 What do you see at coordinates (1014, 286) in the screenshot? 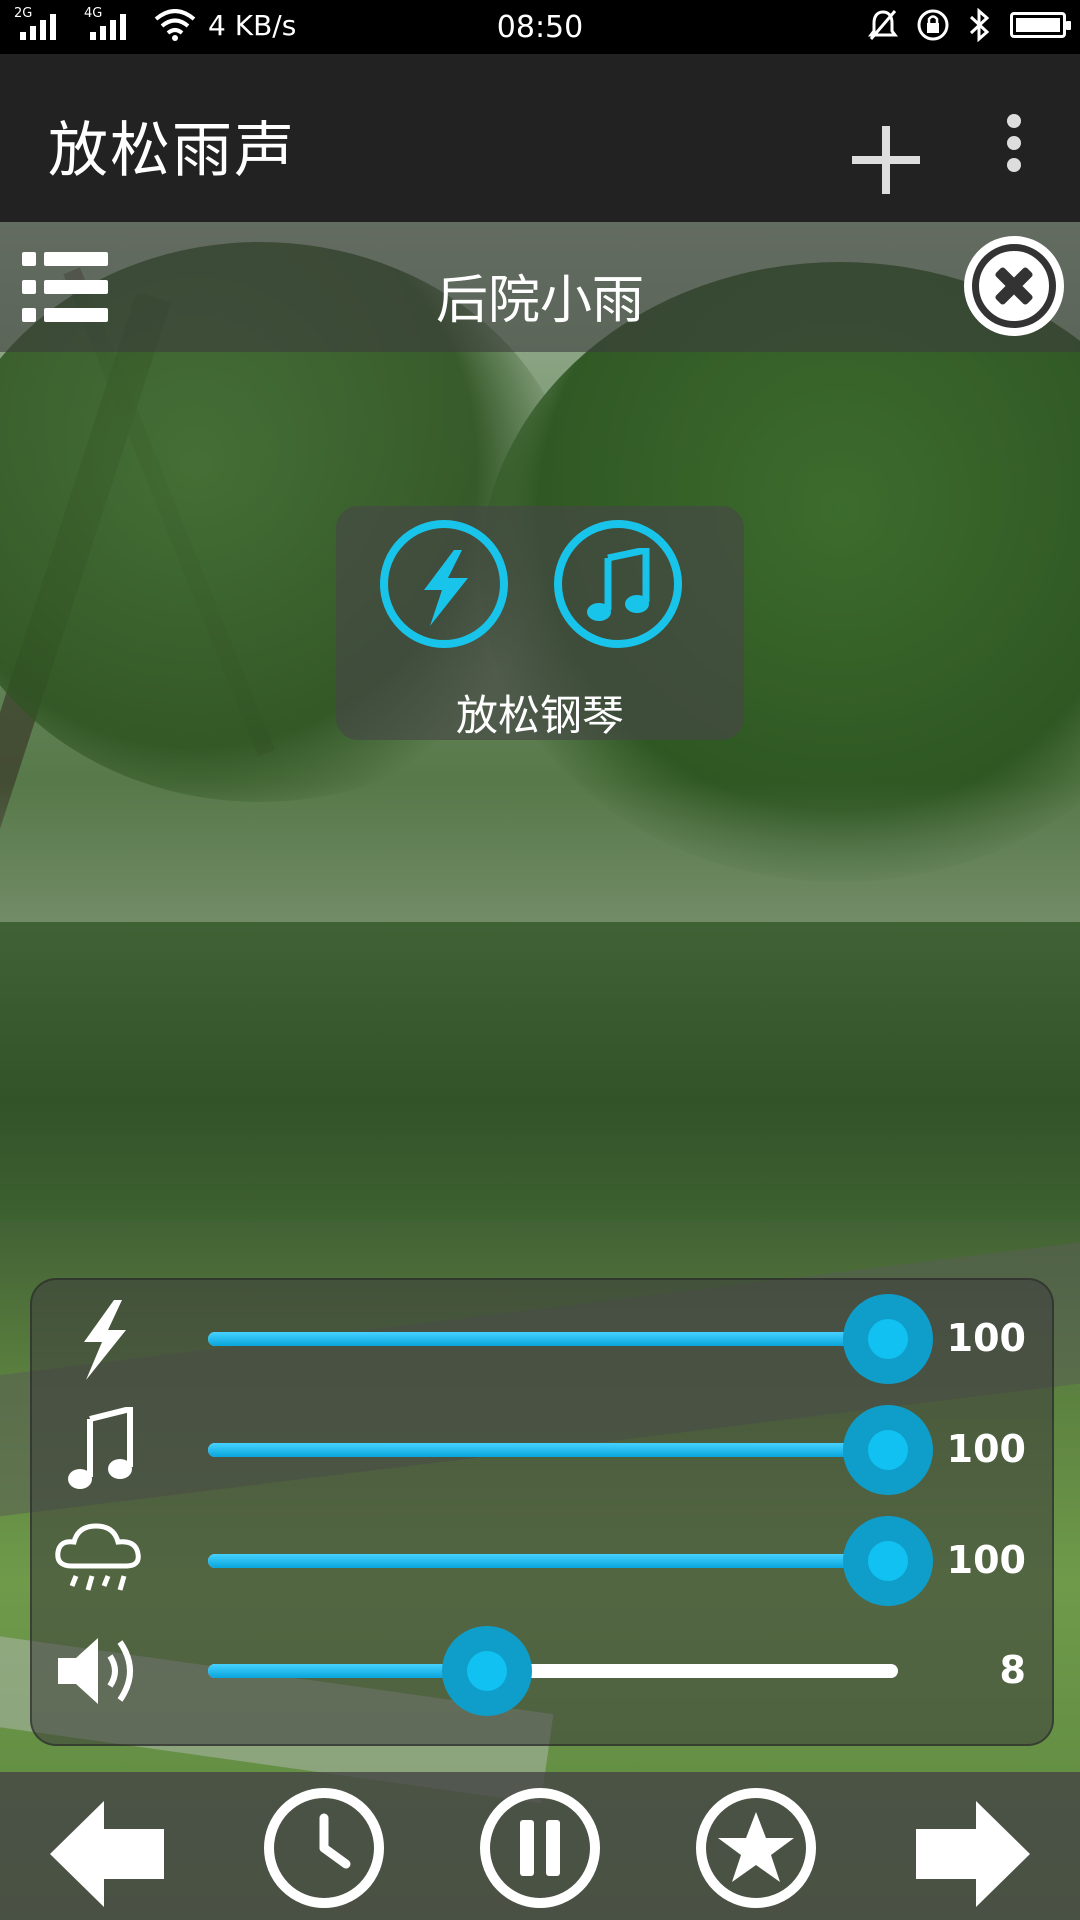
I see `close-icon` at bounding box center [1014, 286].